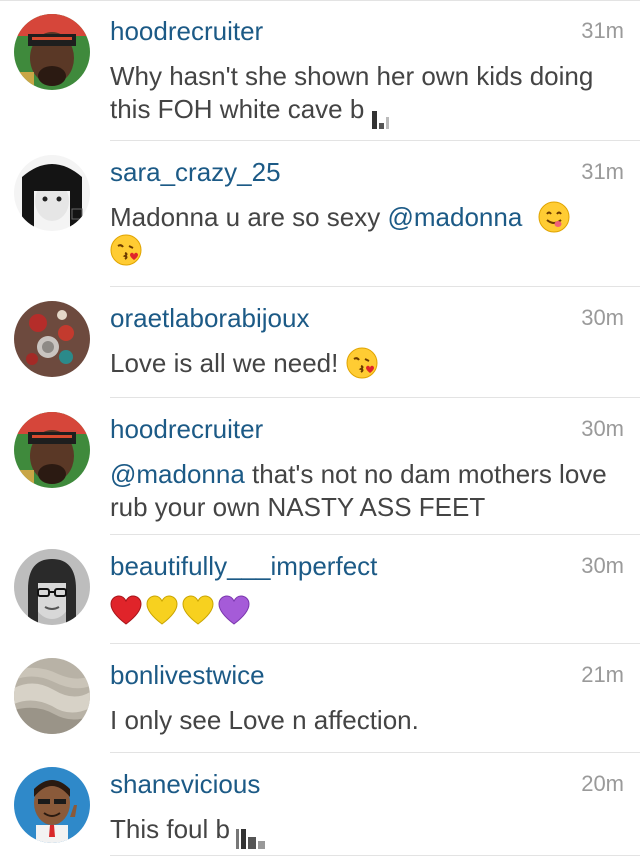 The width and height of the screenshot is (640, 859). What do you see at coordinates (320, 589) in the screenshot?
I see `comment-item: beautifully___imperfect 30m` at bounding box center [320, 589].